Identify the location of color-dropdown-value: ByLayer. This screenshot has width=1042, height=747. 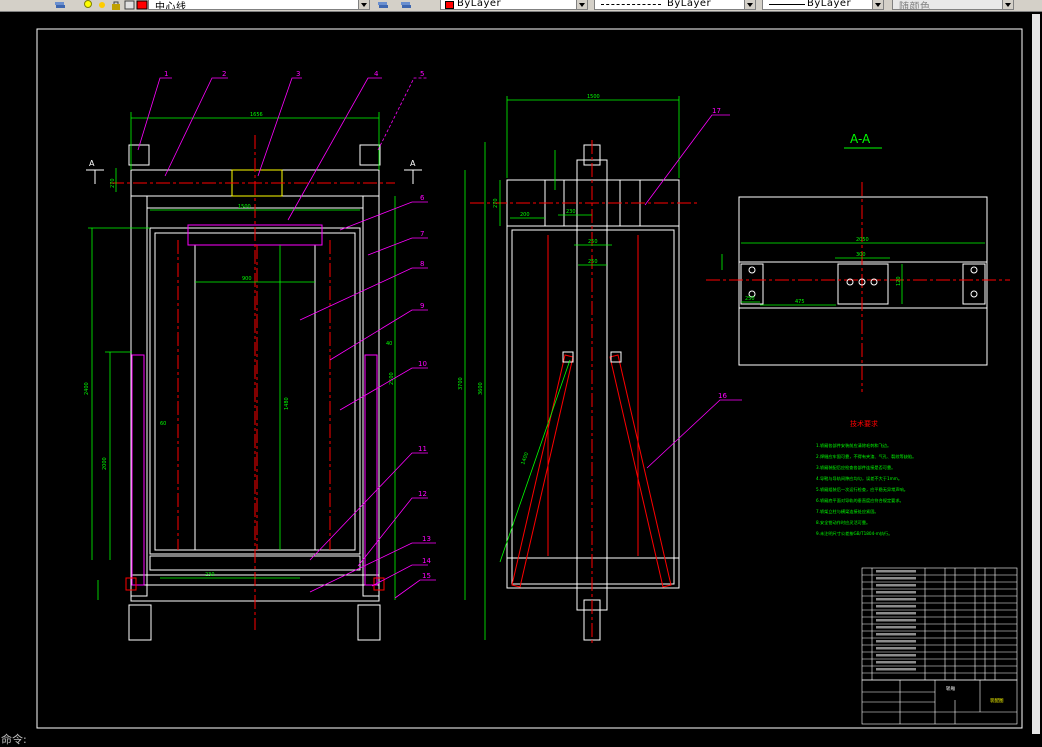
(479, 4).